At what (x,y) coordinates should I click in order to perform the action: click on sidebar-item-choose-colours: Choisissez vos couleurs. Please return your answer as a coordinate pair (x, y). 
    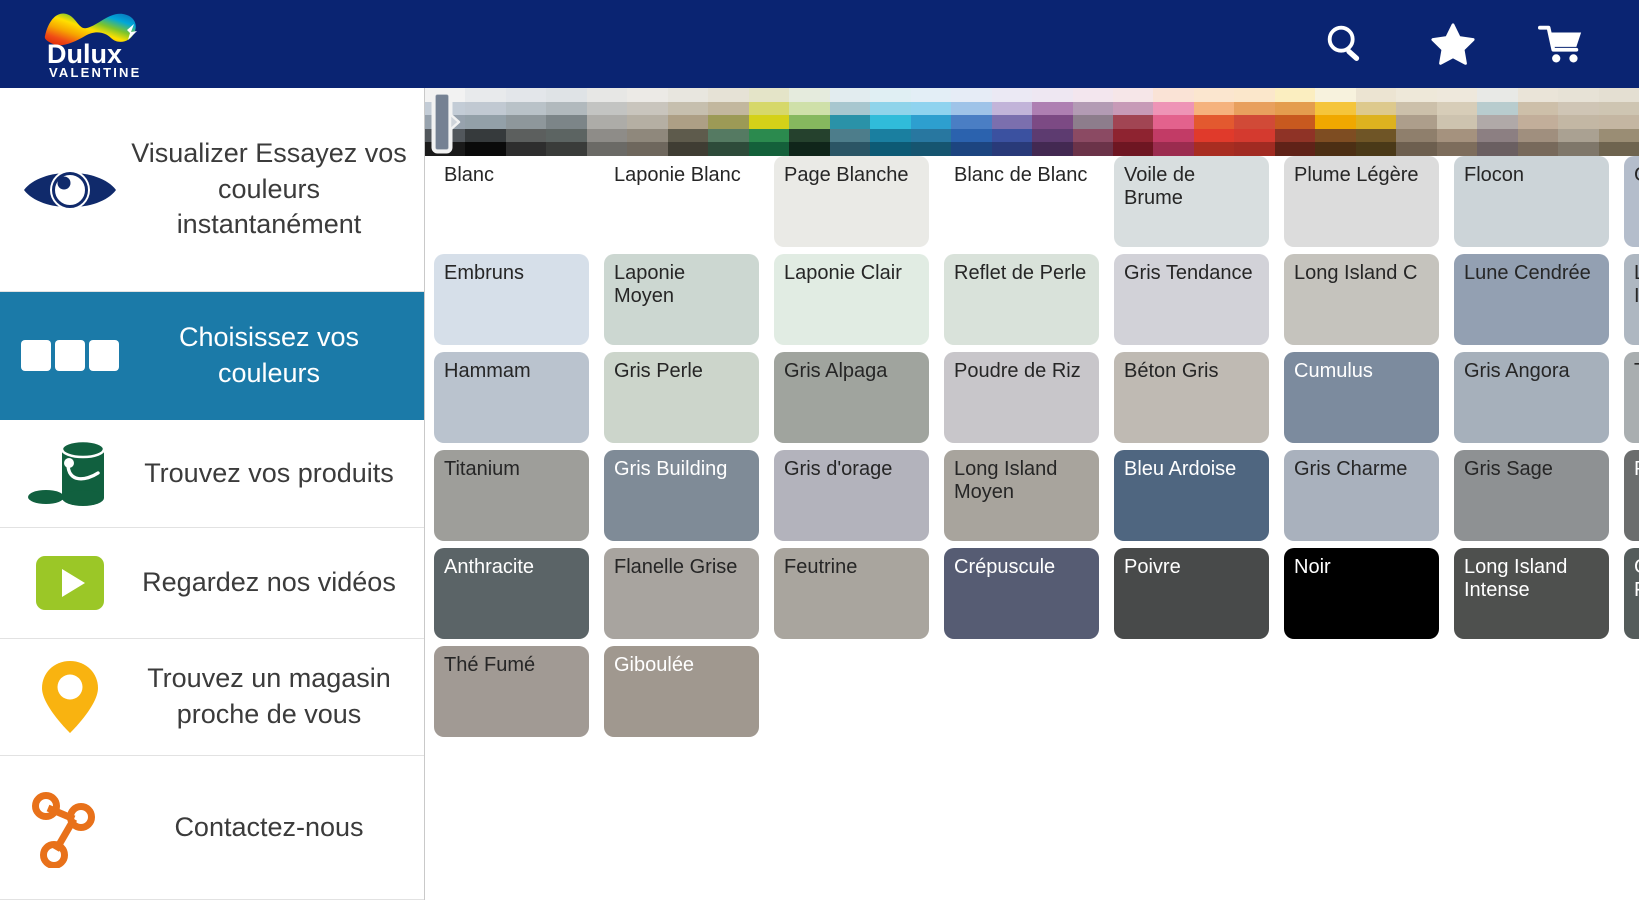
    Looking at the image, I should click on (212, 356).